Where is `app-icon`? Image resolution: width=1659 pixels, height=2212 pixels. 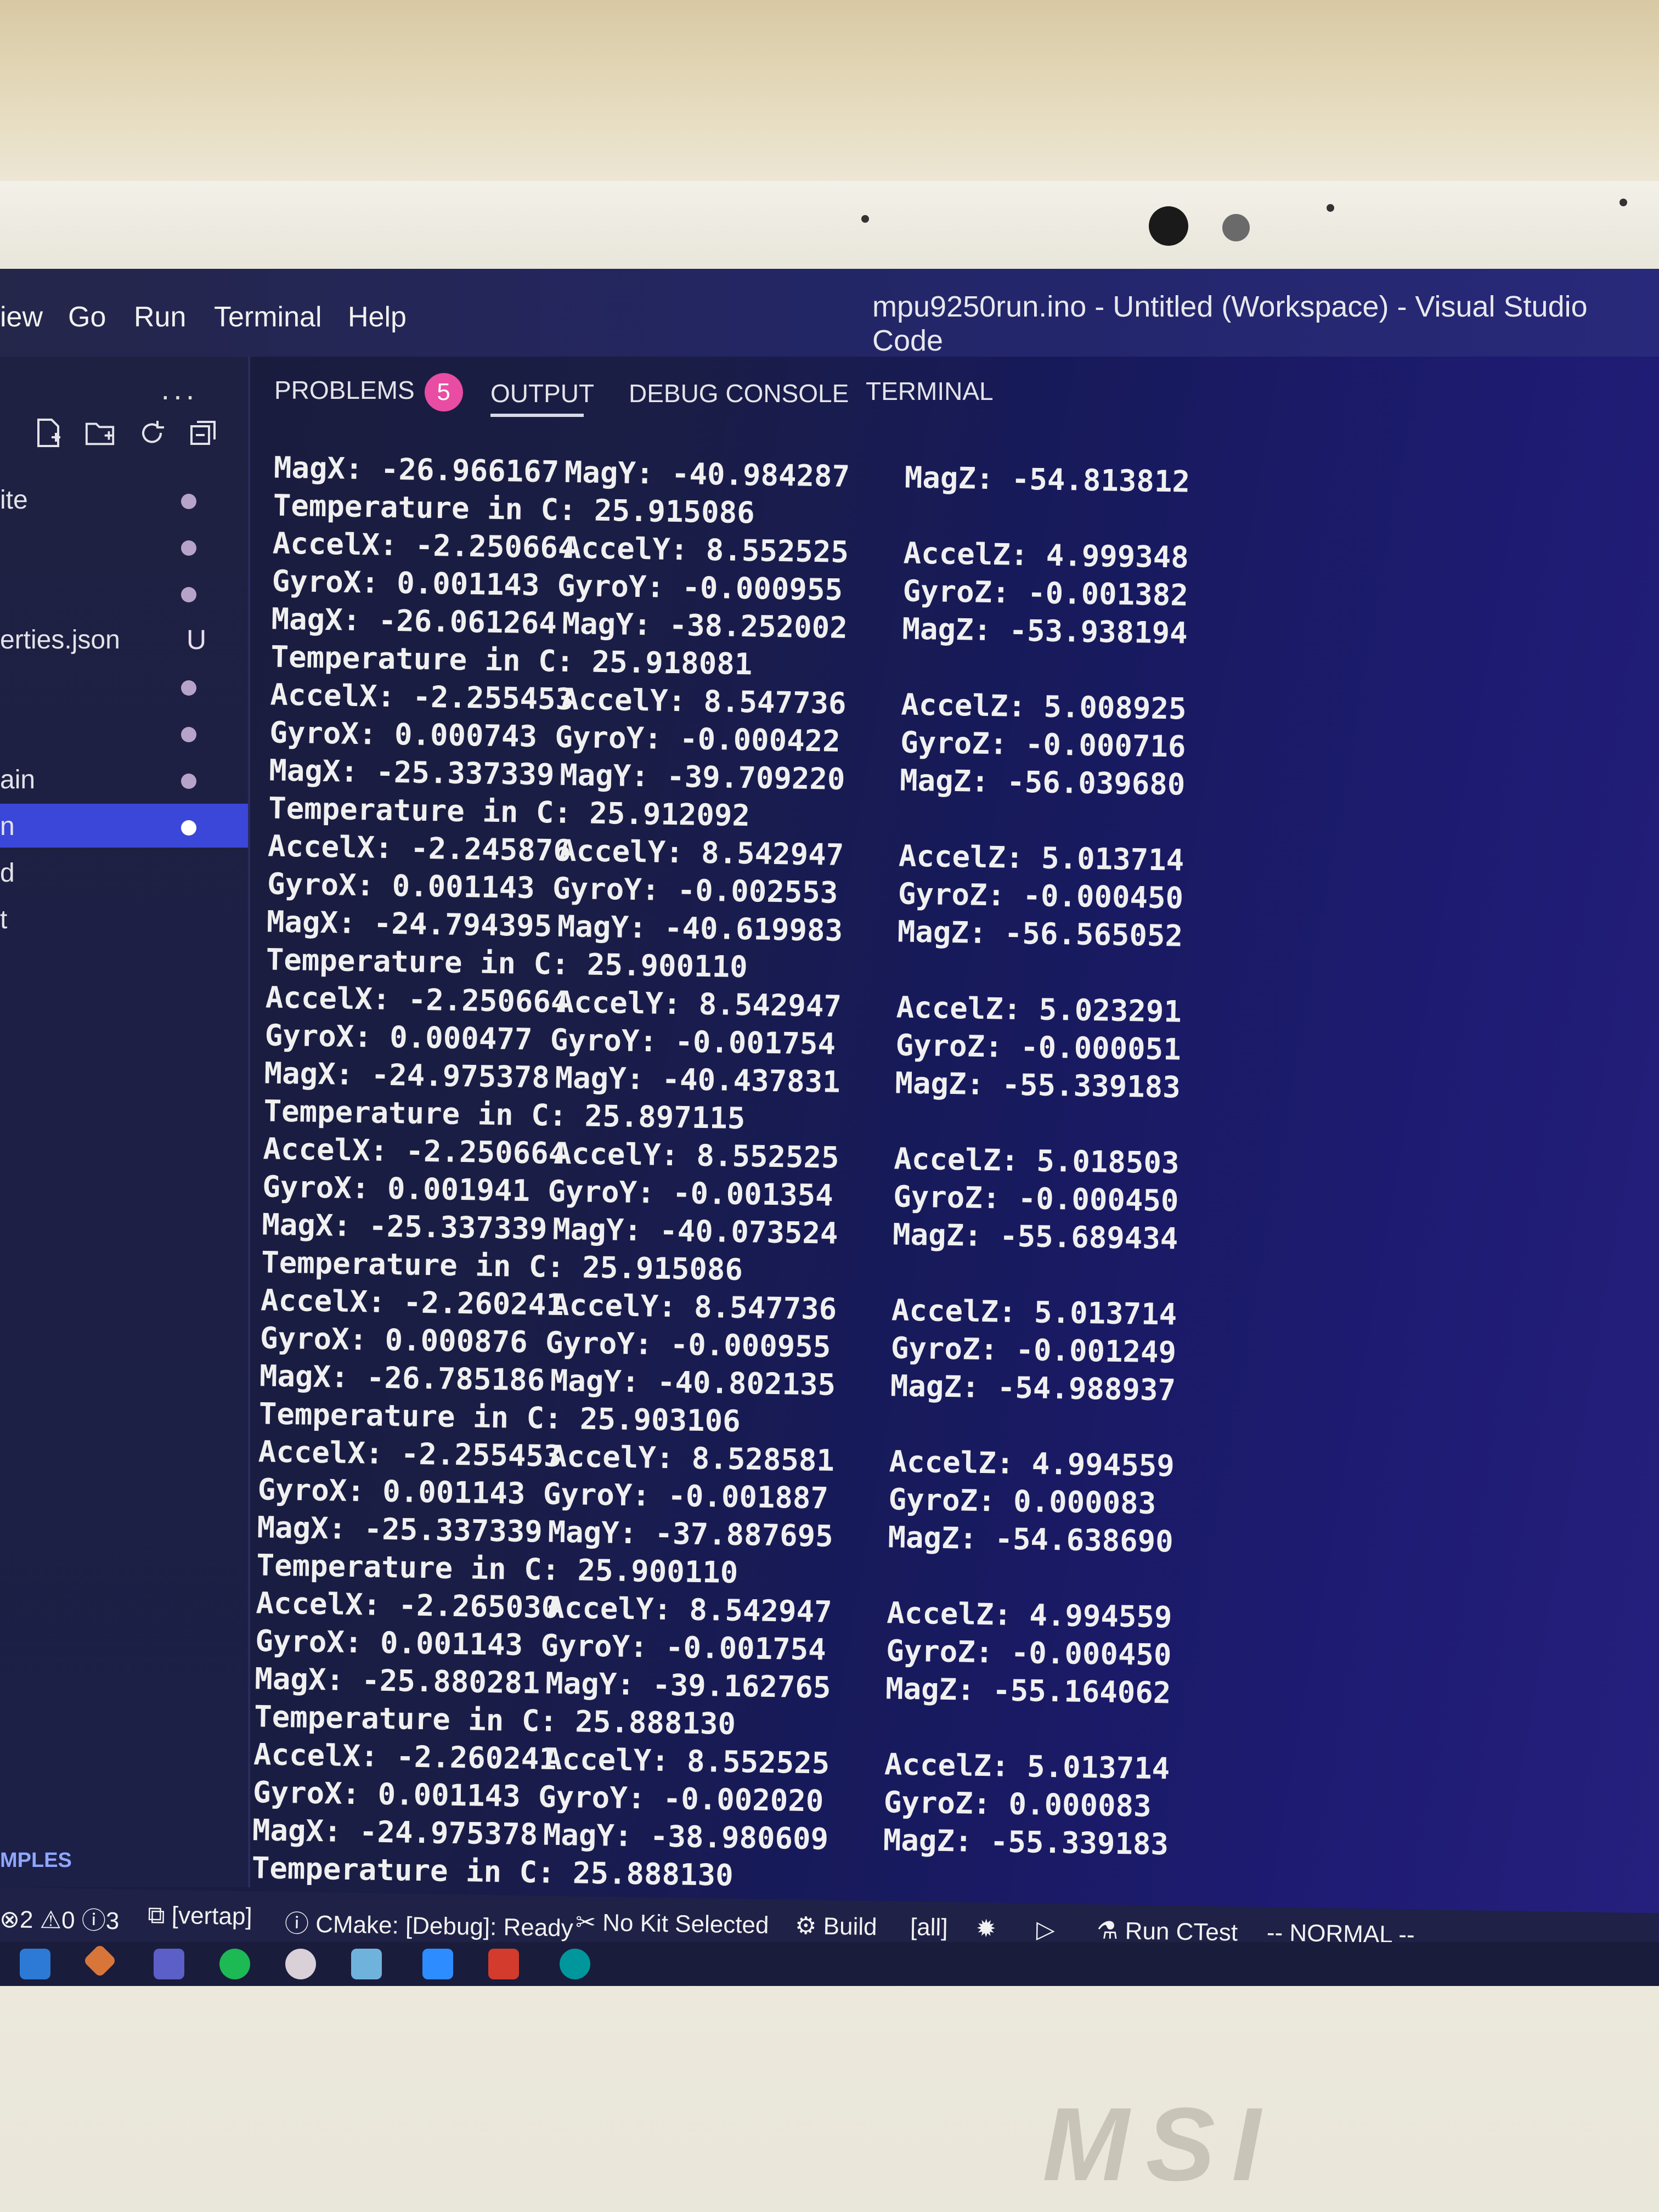 app-icon is located at coordinates (301, 1964).